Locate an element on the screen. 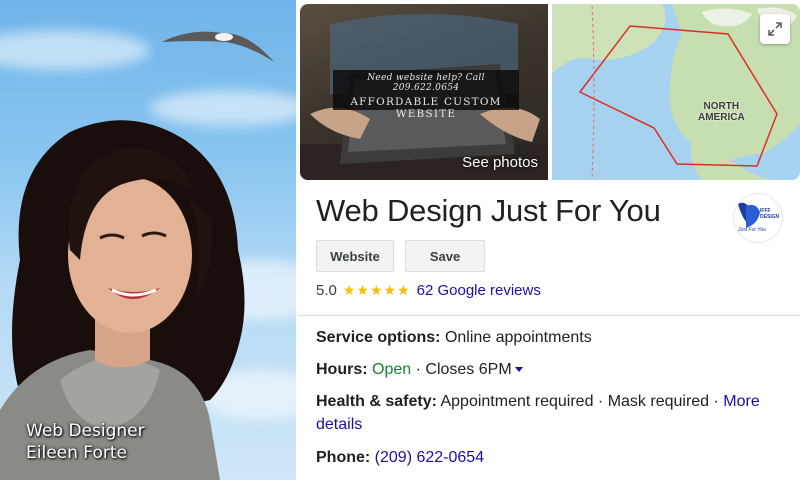 This screenshot has width=800, height=480. hours-value: Closes 6PM is located at coordinates (468, 369).